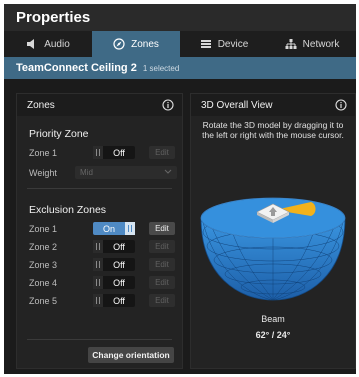 This screenshot has width=359, height=377. Describe the element at coordinates (162, 300) in the screenshot. I see `exclusion-zone-5-edit-button: Edit` at that location.